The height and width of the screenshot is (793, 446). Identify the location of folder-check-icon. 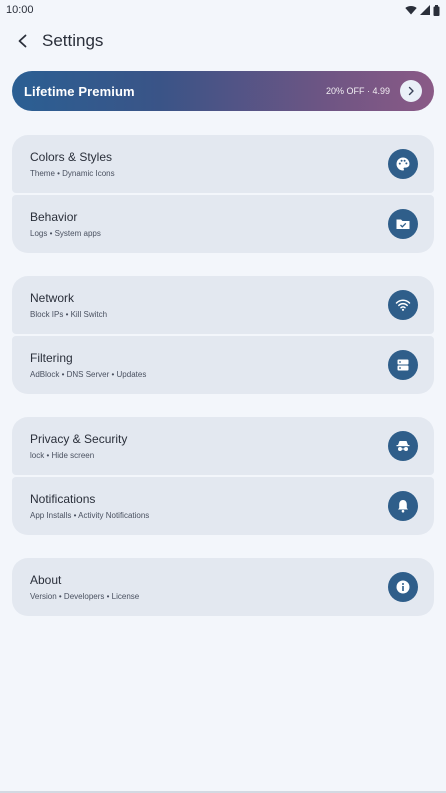
(403, 224).